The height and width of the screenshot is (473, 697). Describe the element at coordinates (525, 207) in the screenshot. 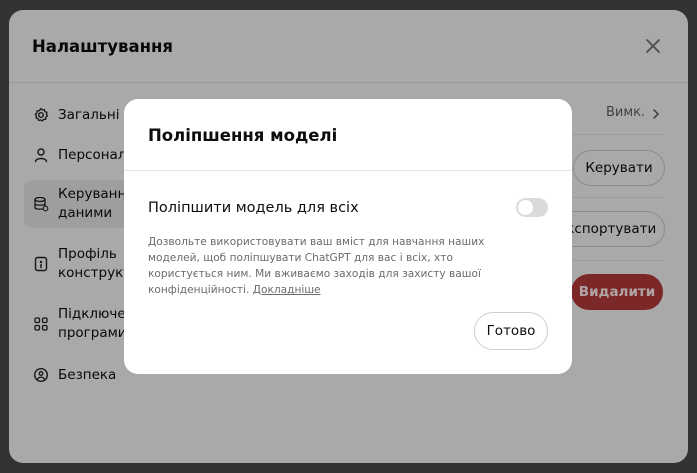

I see `toggle-knob` at that location.